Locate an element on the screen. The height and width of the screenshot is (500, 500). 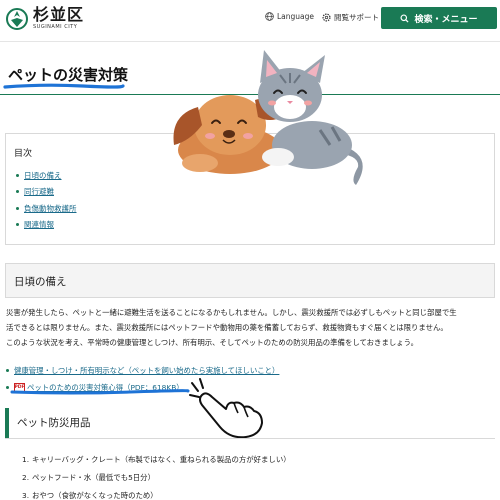
search-menu-label: 検索・メニュー is located at coordinates (446, 19).